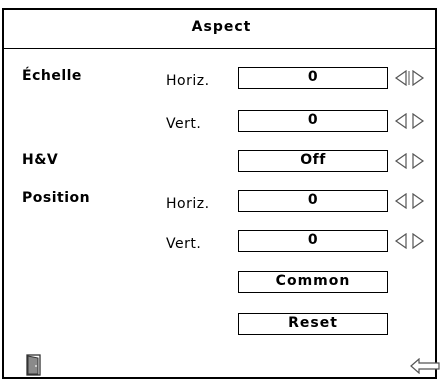 The height and width of the screenshot is (387, 443). What do you see at coordinates (313, 324) in the screenshot?
I see `reset-button: Reset` at bounding box center [313, 324].